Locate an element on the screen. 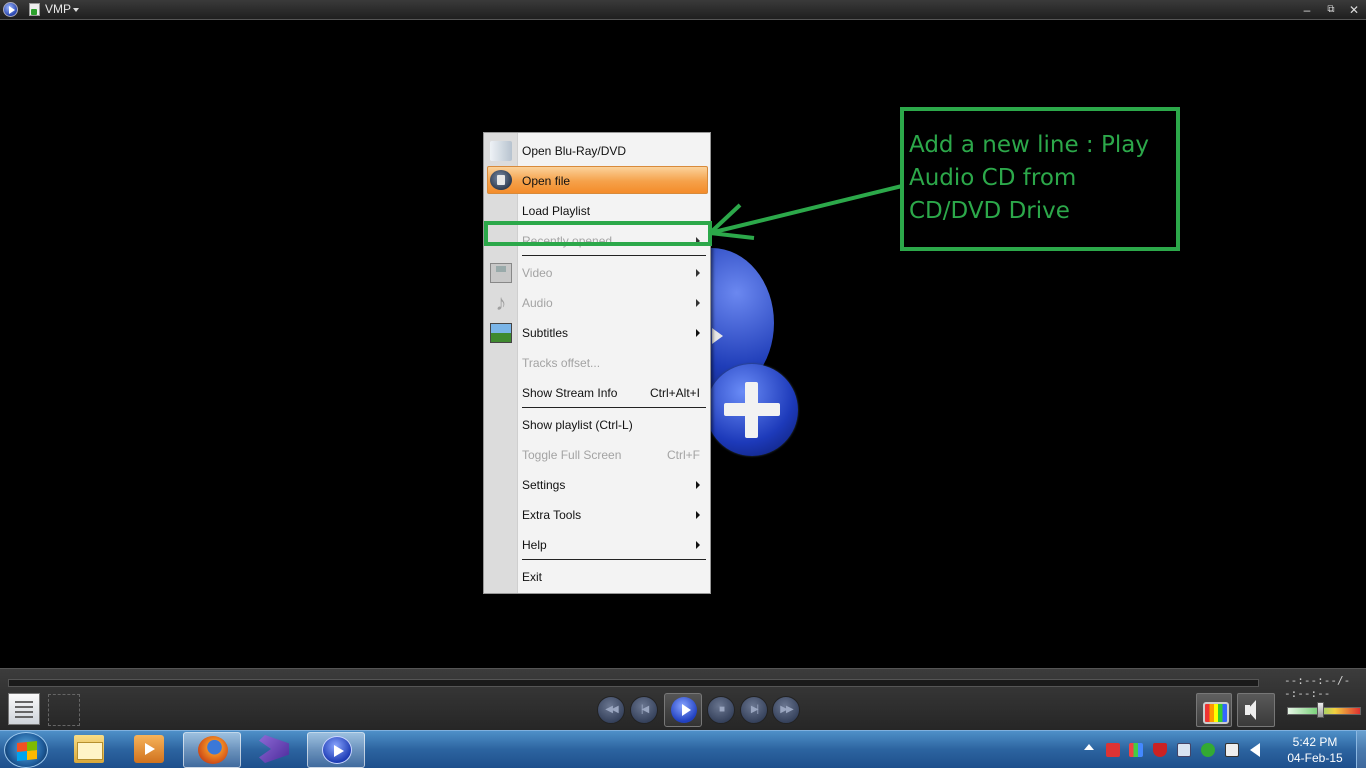  taskbar-app-visual-studio is located at coordinates (274, 750).